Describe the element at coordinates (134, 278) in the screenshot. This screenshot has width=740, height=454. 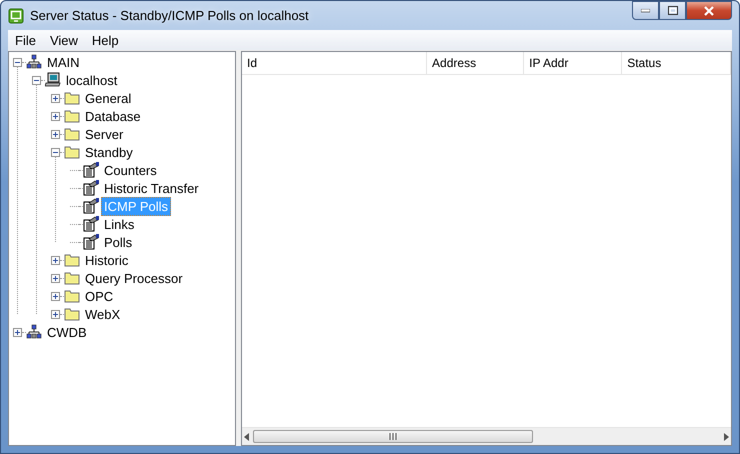
I see `tree-item: Query Processor` at that location.